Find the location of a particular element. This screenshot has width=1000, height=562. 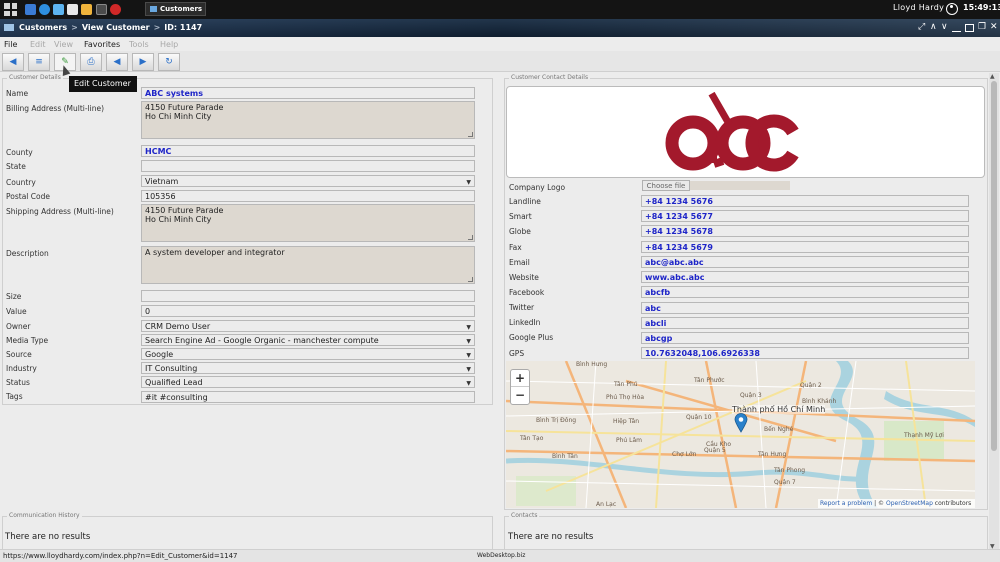

menu-file: File is located at coordinates (10, 44).